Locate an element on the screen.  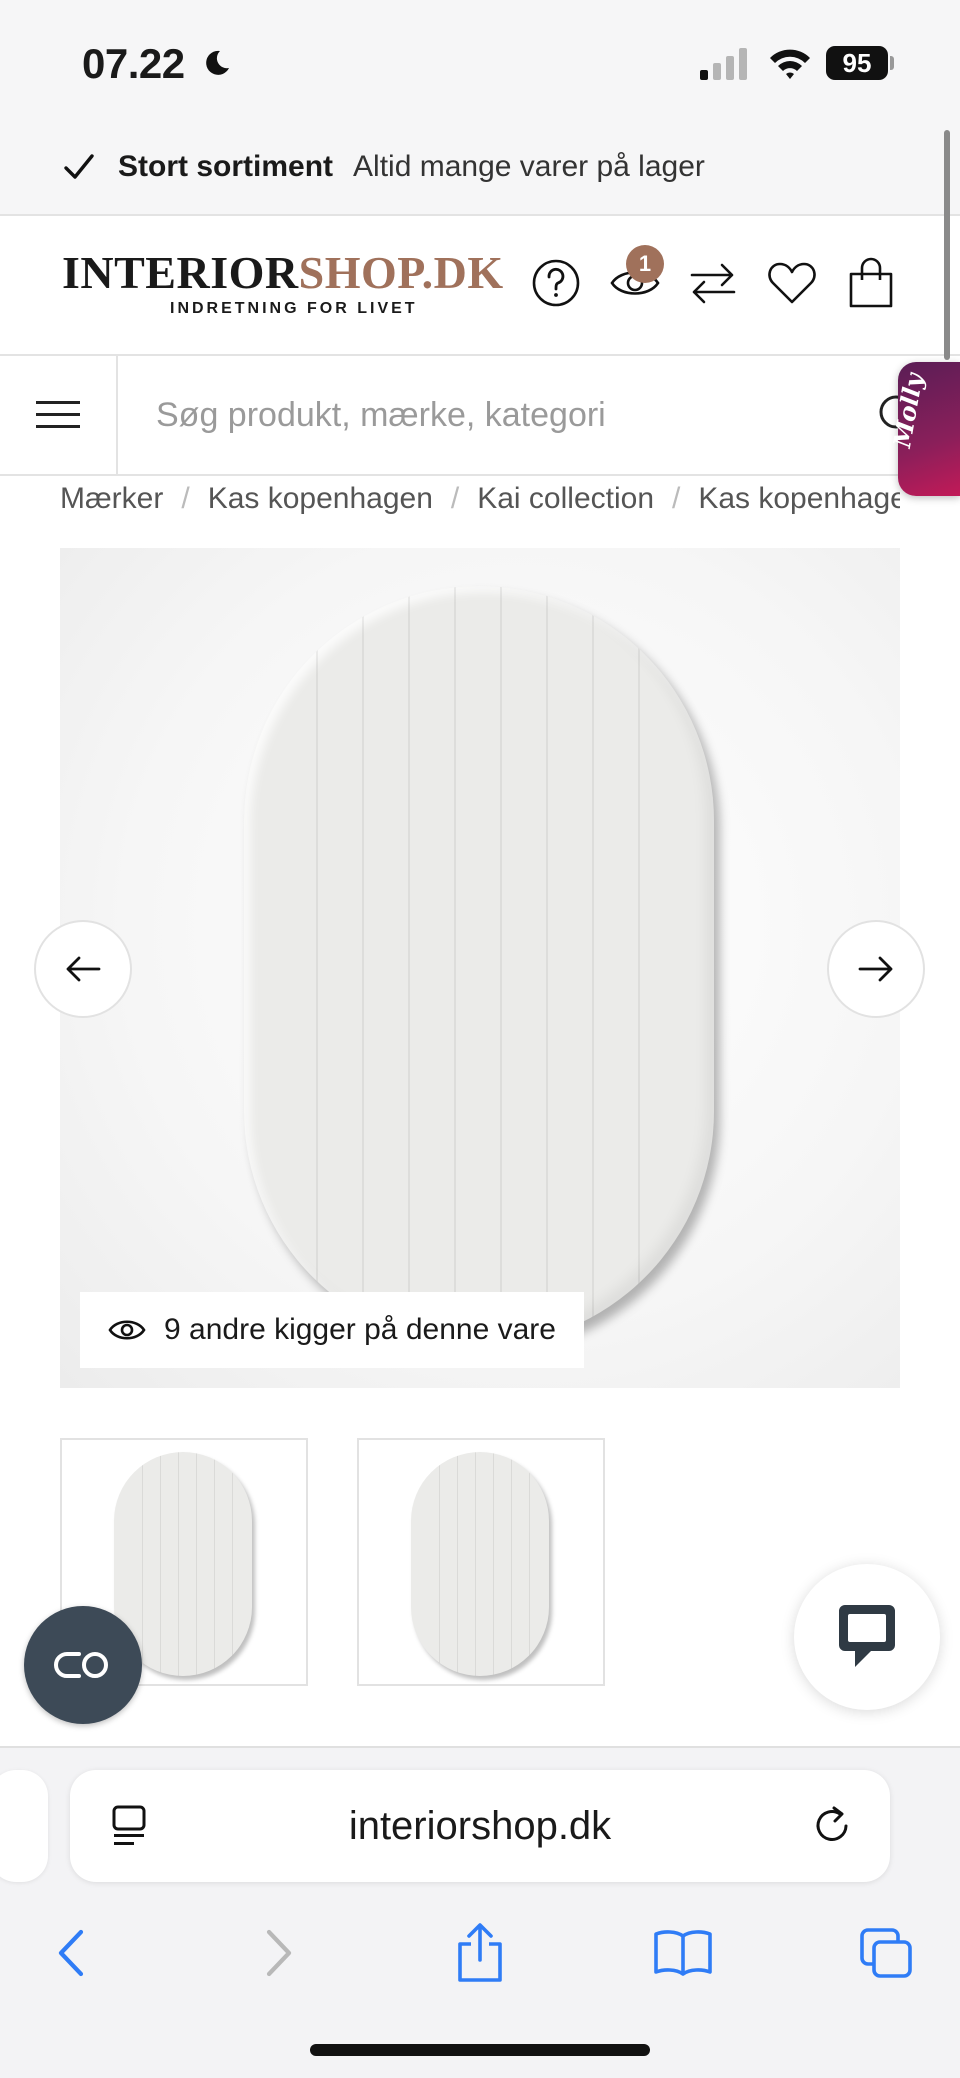
moon-icon is located at coordinates (217, 62).